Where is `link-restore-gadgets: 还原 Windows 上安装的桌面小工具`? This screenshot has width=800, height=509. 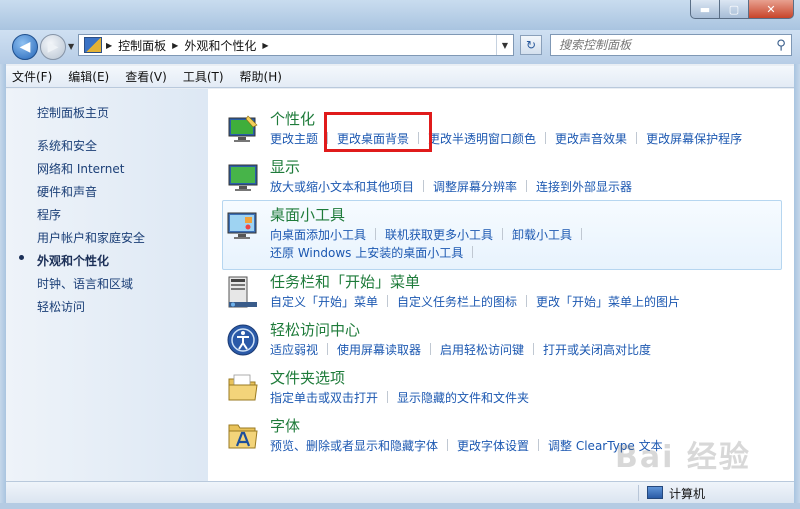 link-restore-gadgets: 还原 Windows 上安装的桌面小工具 is located at coordinates (366, 253).